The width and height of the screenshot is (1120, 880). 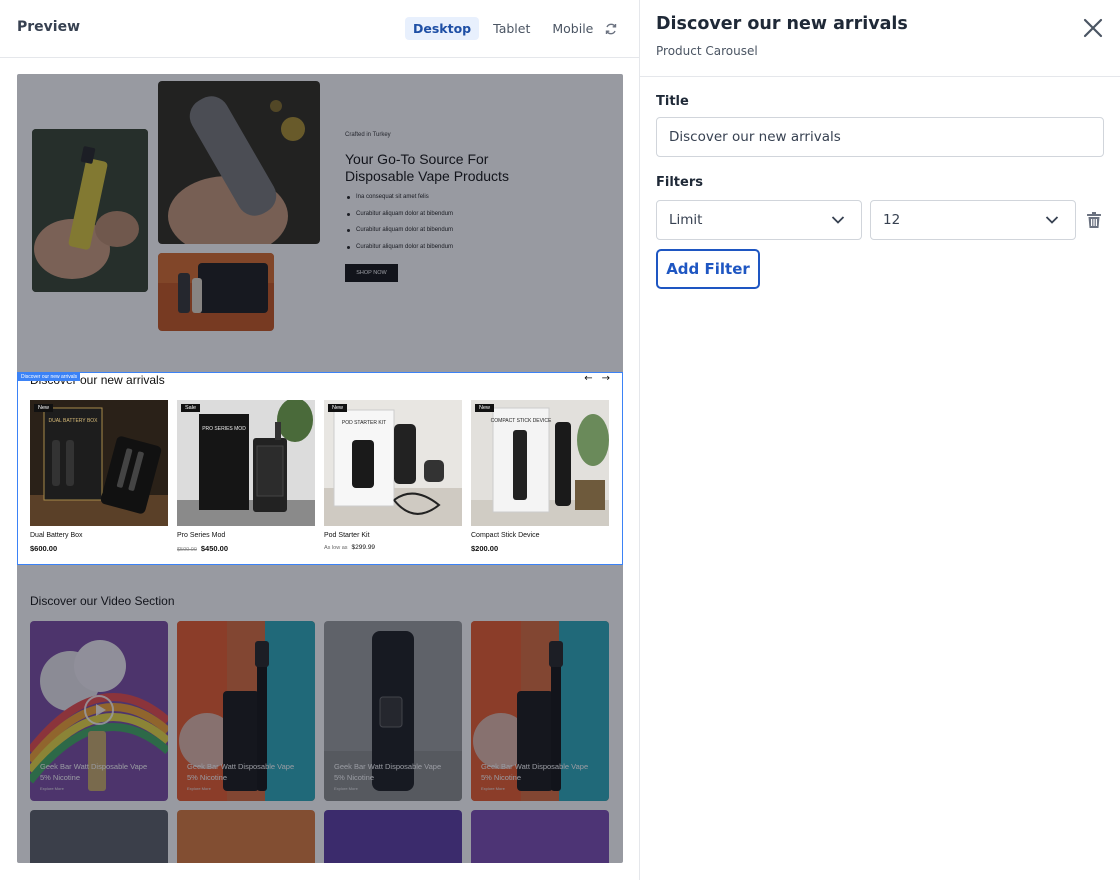 I want to click on product-image: PRO SERIES MOD Sale, so click(x=246, y=463).